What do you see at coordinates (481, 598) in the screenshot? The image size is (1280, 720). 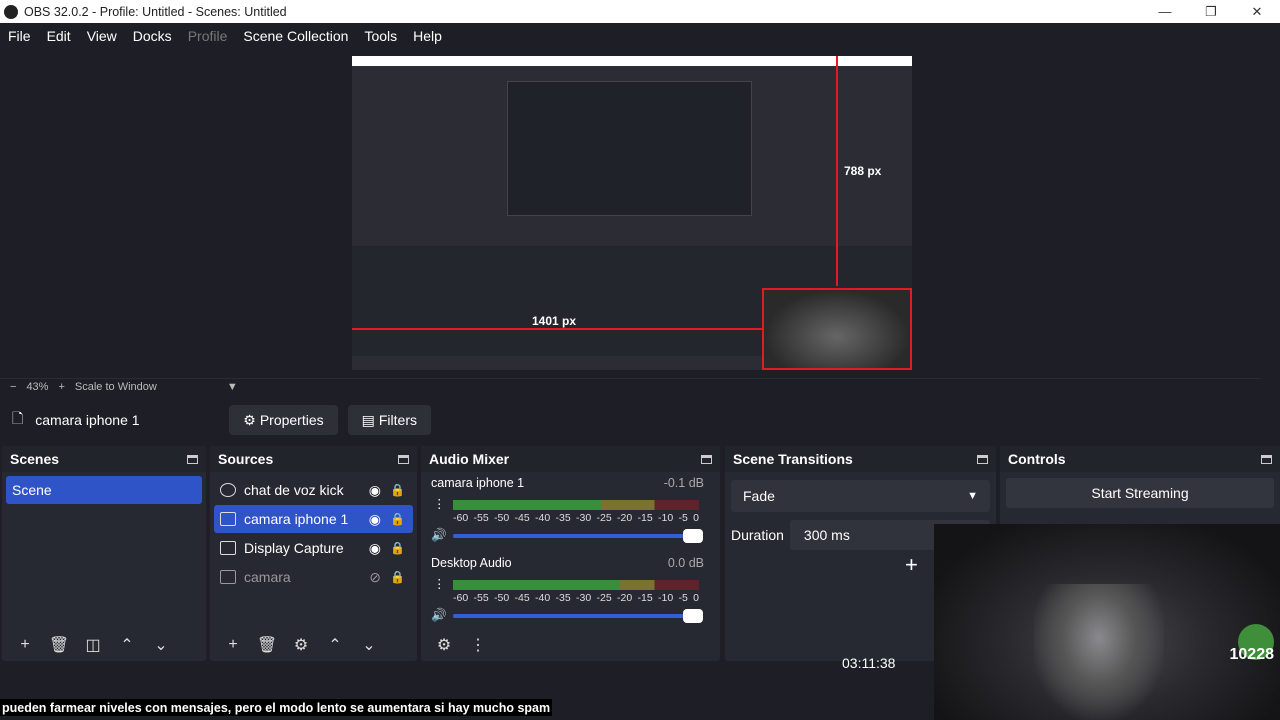 I see `meter-tick: -55` at bounding box center [481, 598].